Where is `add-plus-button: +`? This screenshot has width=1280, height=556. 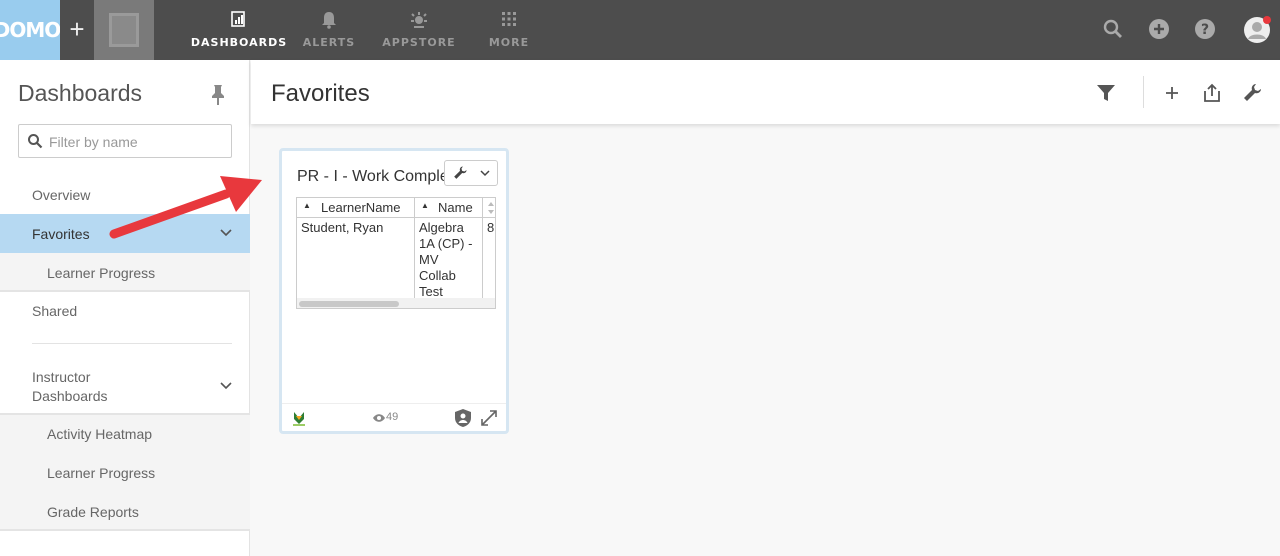
add-plus-button: + is located at coordinates (77, 29).